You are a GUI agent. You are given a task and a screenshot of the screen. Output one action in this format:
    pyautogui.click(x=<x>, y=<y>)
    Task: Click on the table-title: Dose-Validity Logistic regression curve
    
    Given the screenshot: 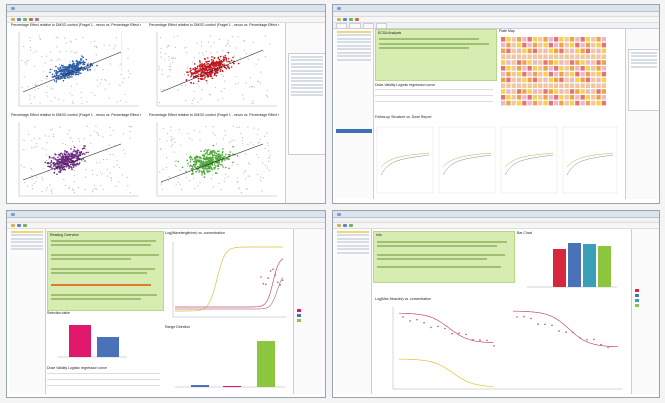 What is the action you would take?
    pyautogui.click(x=405, y=85)
    